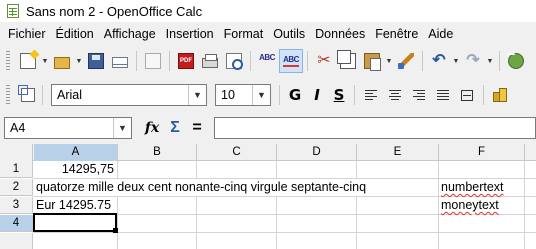 The width and height of the screenshot is (536, 249). I want to click on open-dropdown-button: ▼, so click(79, 61).